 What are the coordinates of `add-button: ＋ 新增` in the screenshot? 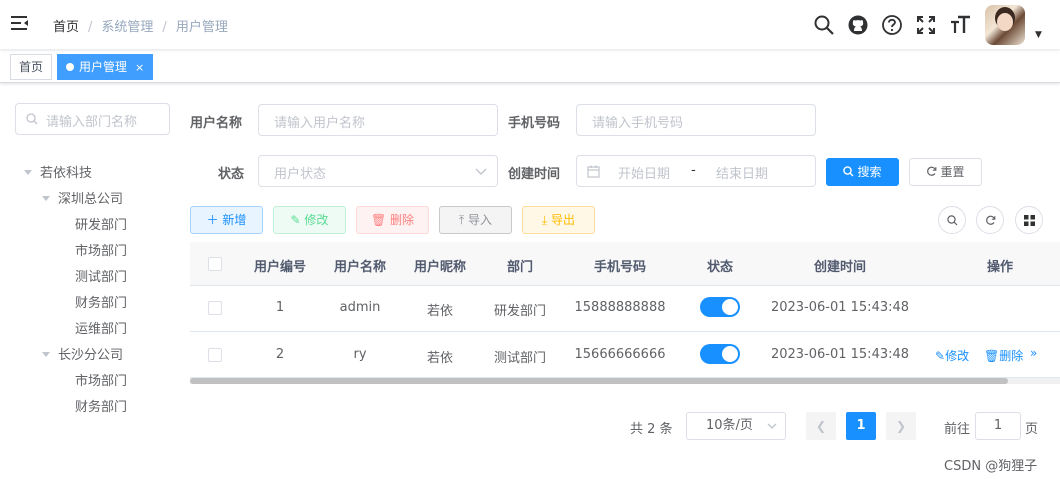 It's located at (226, 220).